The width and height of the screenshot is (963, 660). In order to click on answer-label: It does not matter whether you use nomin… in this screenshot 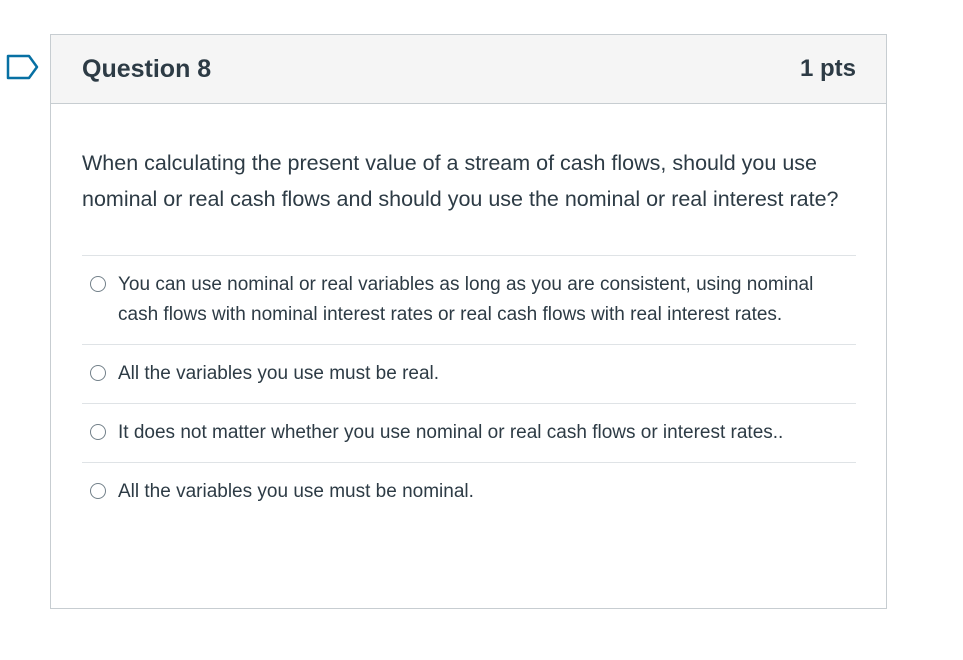, I will do `click(450, 433)`.